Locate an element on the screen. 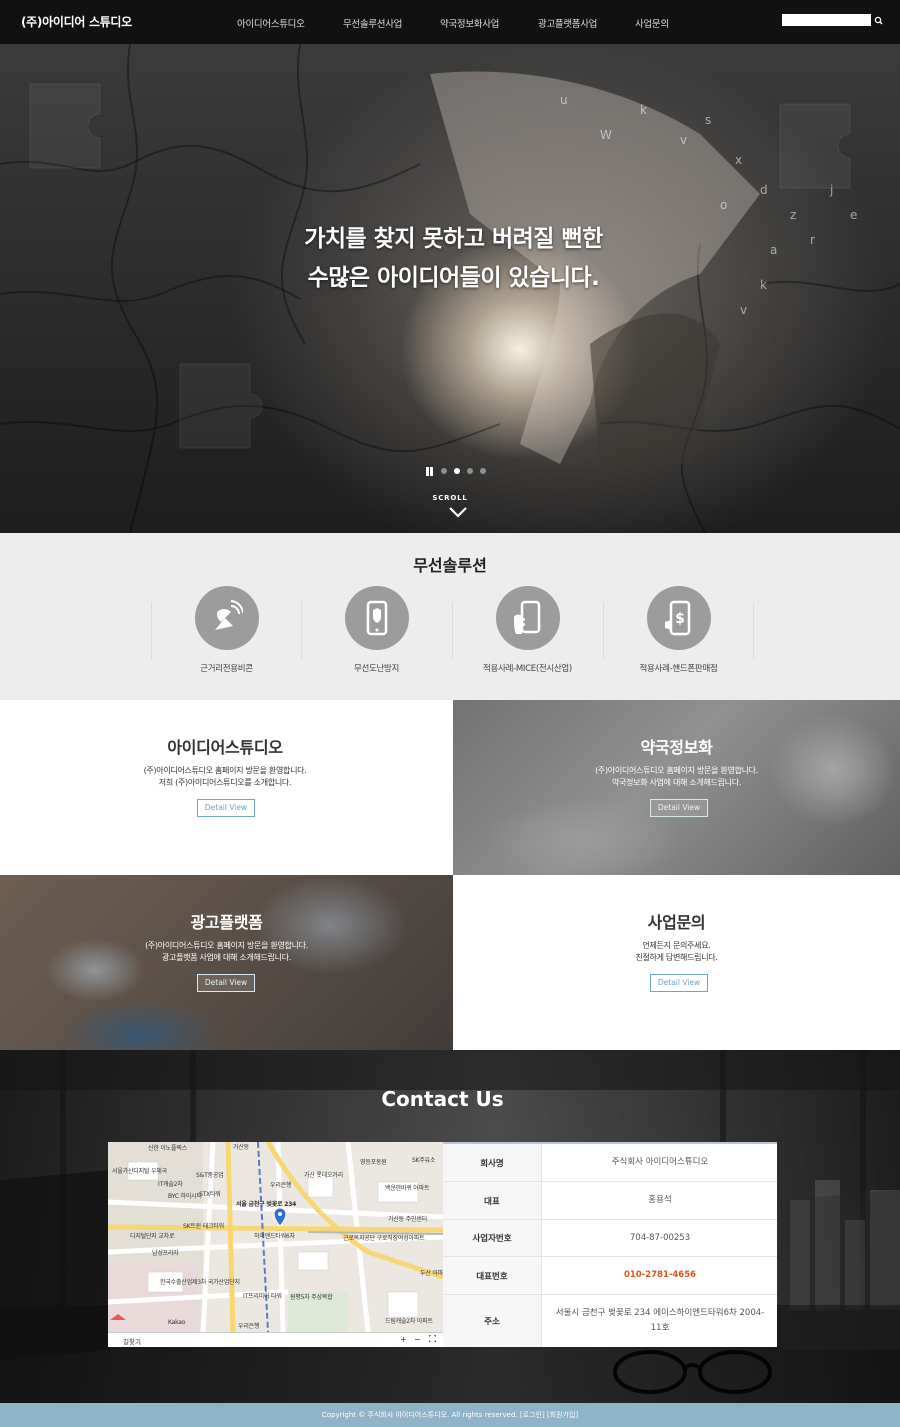 This screenshot has height=1427, width=900. fullscreen-icon is located at coordinates (432, 1339).